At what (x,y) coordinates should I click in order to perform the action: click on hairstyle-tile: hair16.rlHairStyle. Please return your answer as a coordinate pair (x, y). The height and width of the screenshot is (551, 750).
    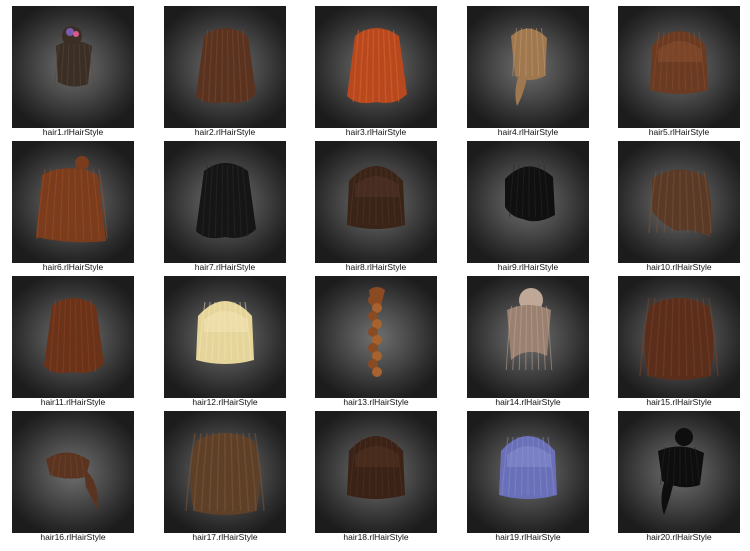
    Looking at the image, I should click on (73, 477).